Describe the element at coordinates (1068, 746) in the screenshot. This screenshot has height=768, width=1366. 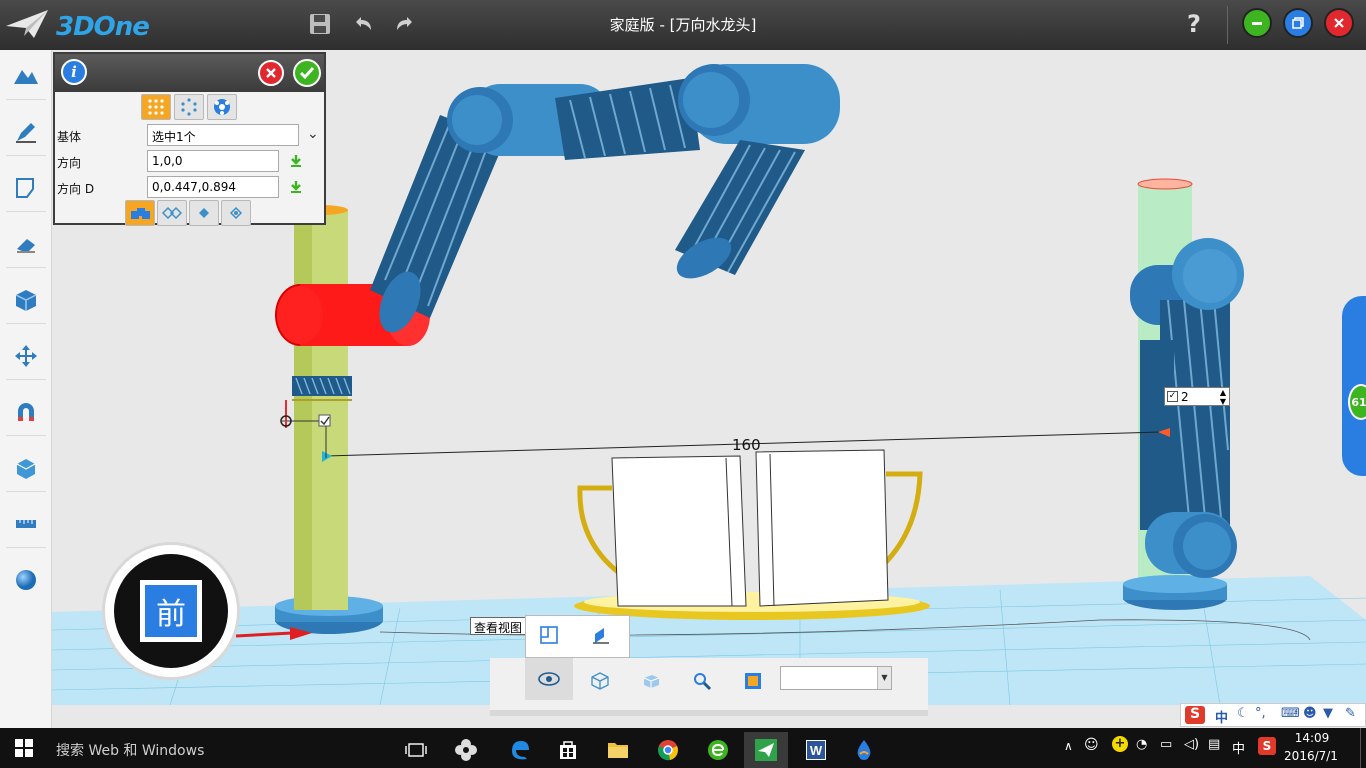
I see `tray-expand-icon: ∧` at that location.